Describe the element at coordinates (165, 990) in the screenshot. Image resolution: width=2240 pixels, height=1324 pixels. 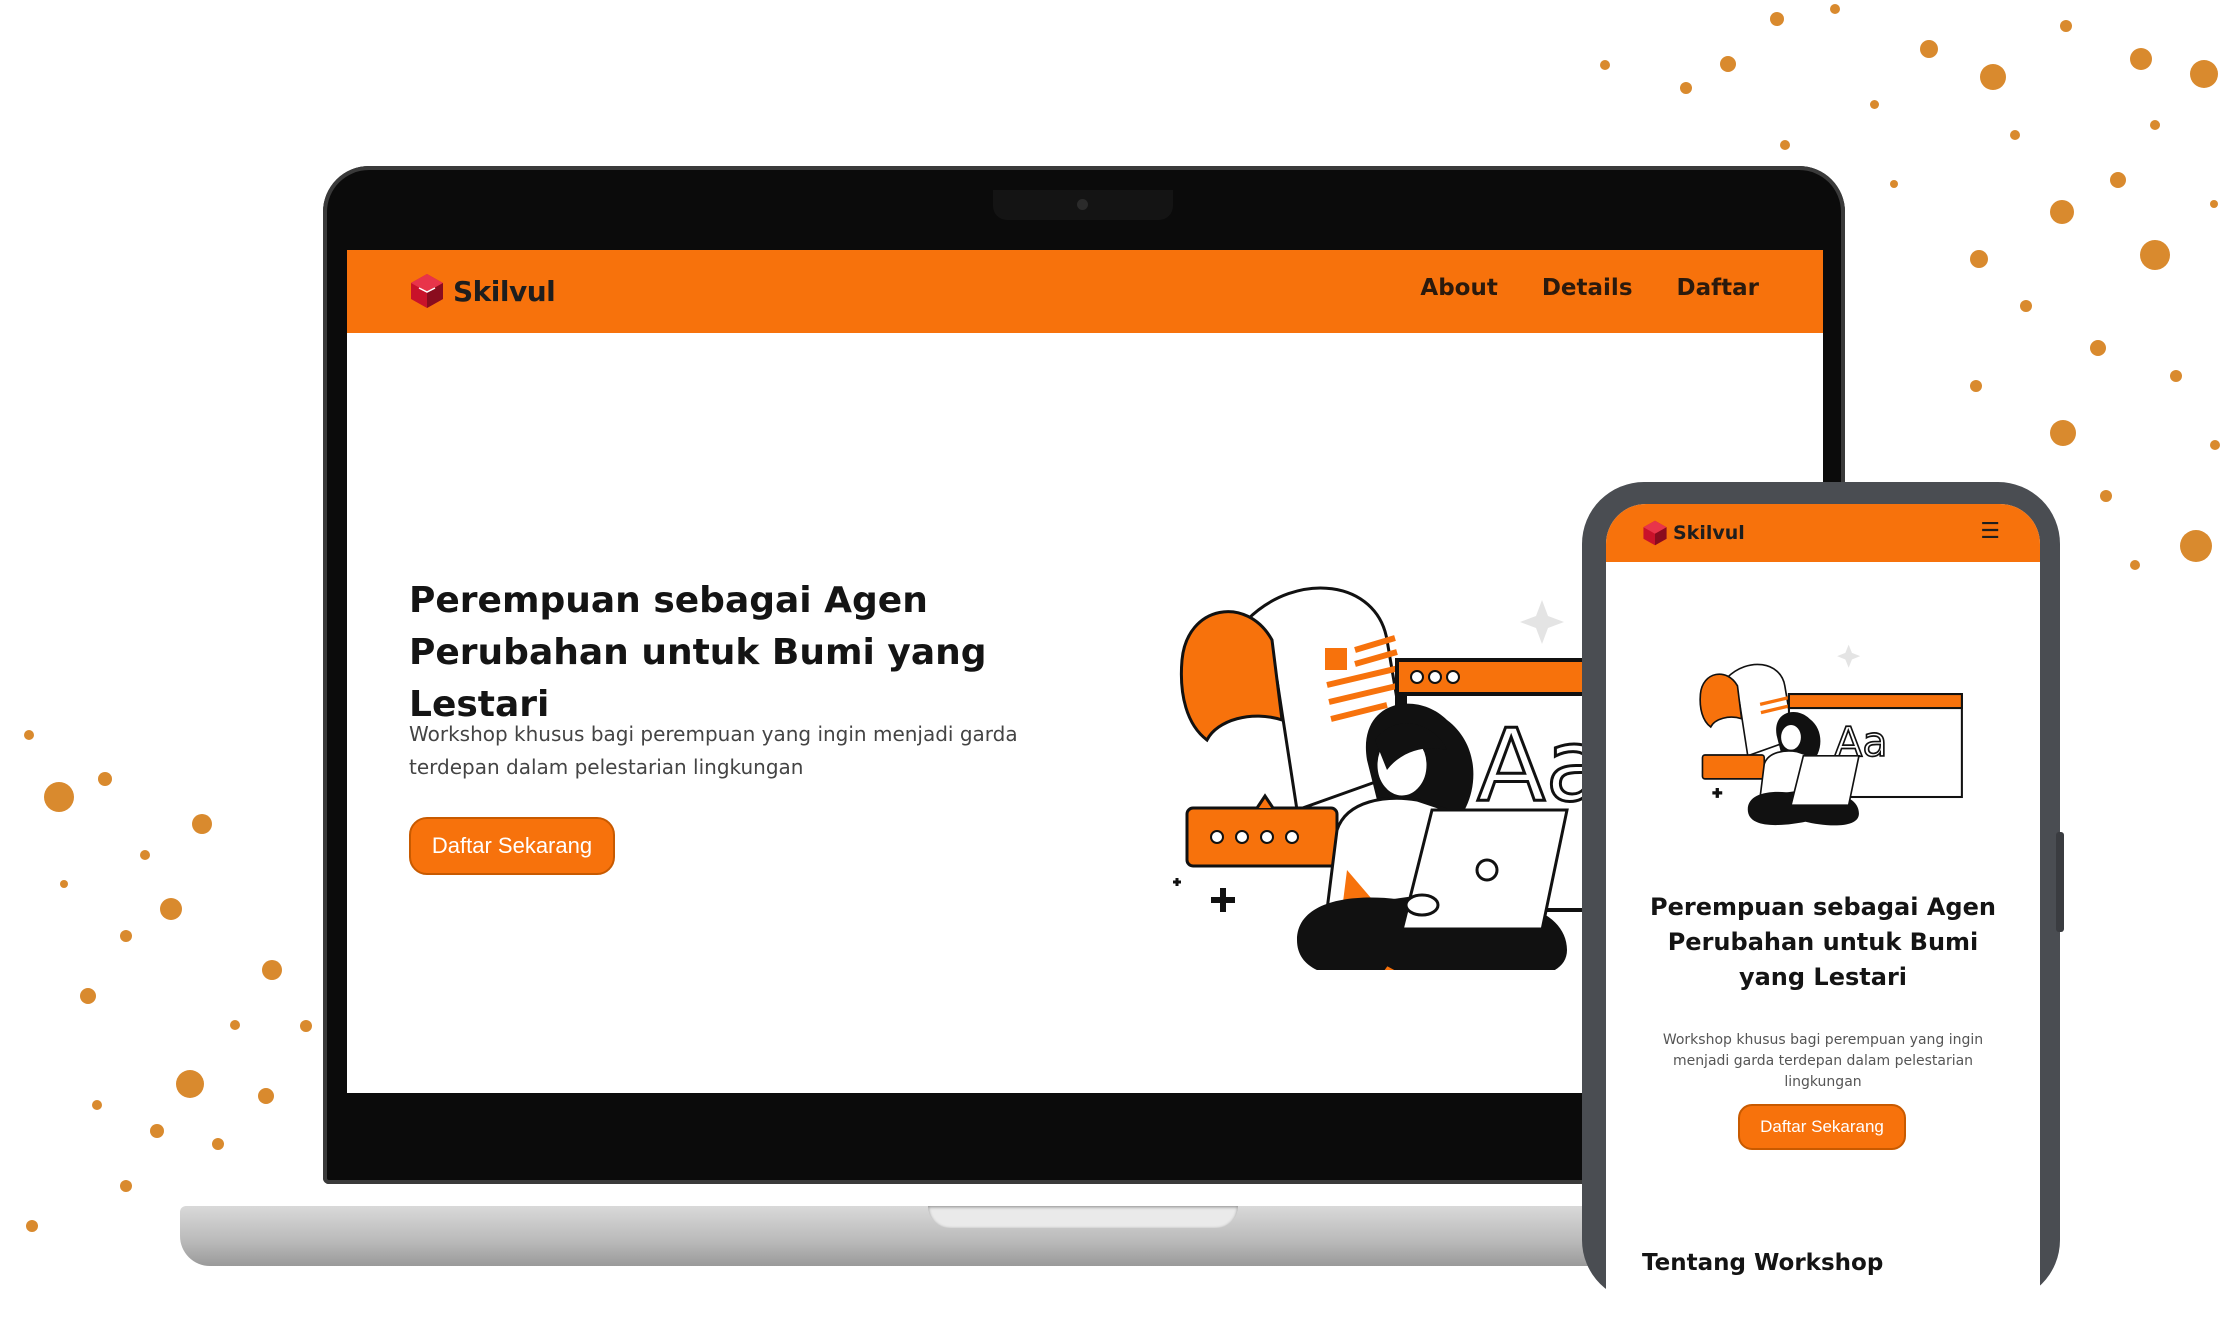
I see `paint-splatter-left` at that location.